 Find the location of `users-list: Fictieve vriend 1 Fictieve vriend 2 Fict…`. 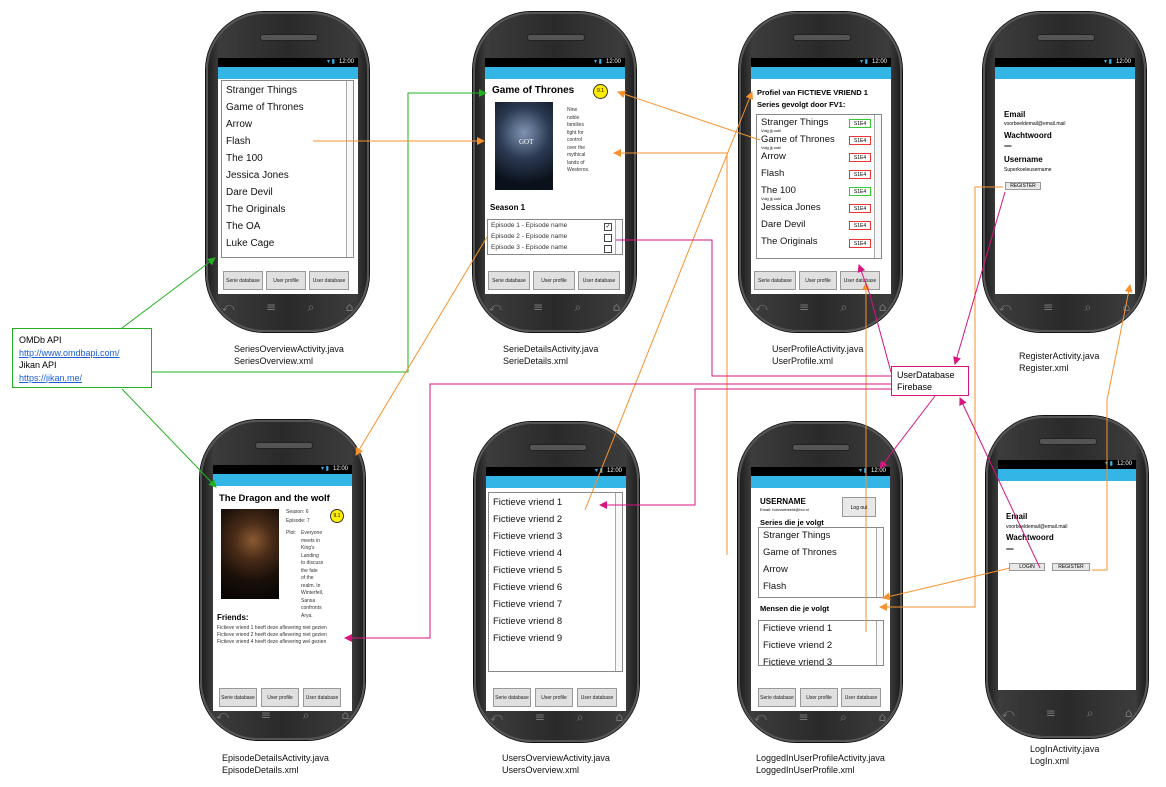

users-list: Fictieve vriend 1 Fictieve vriend 2 Fict… is located at coordinates (555, 582).